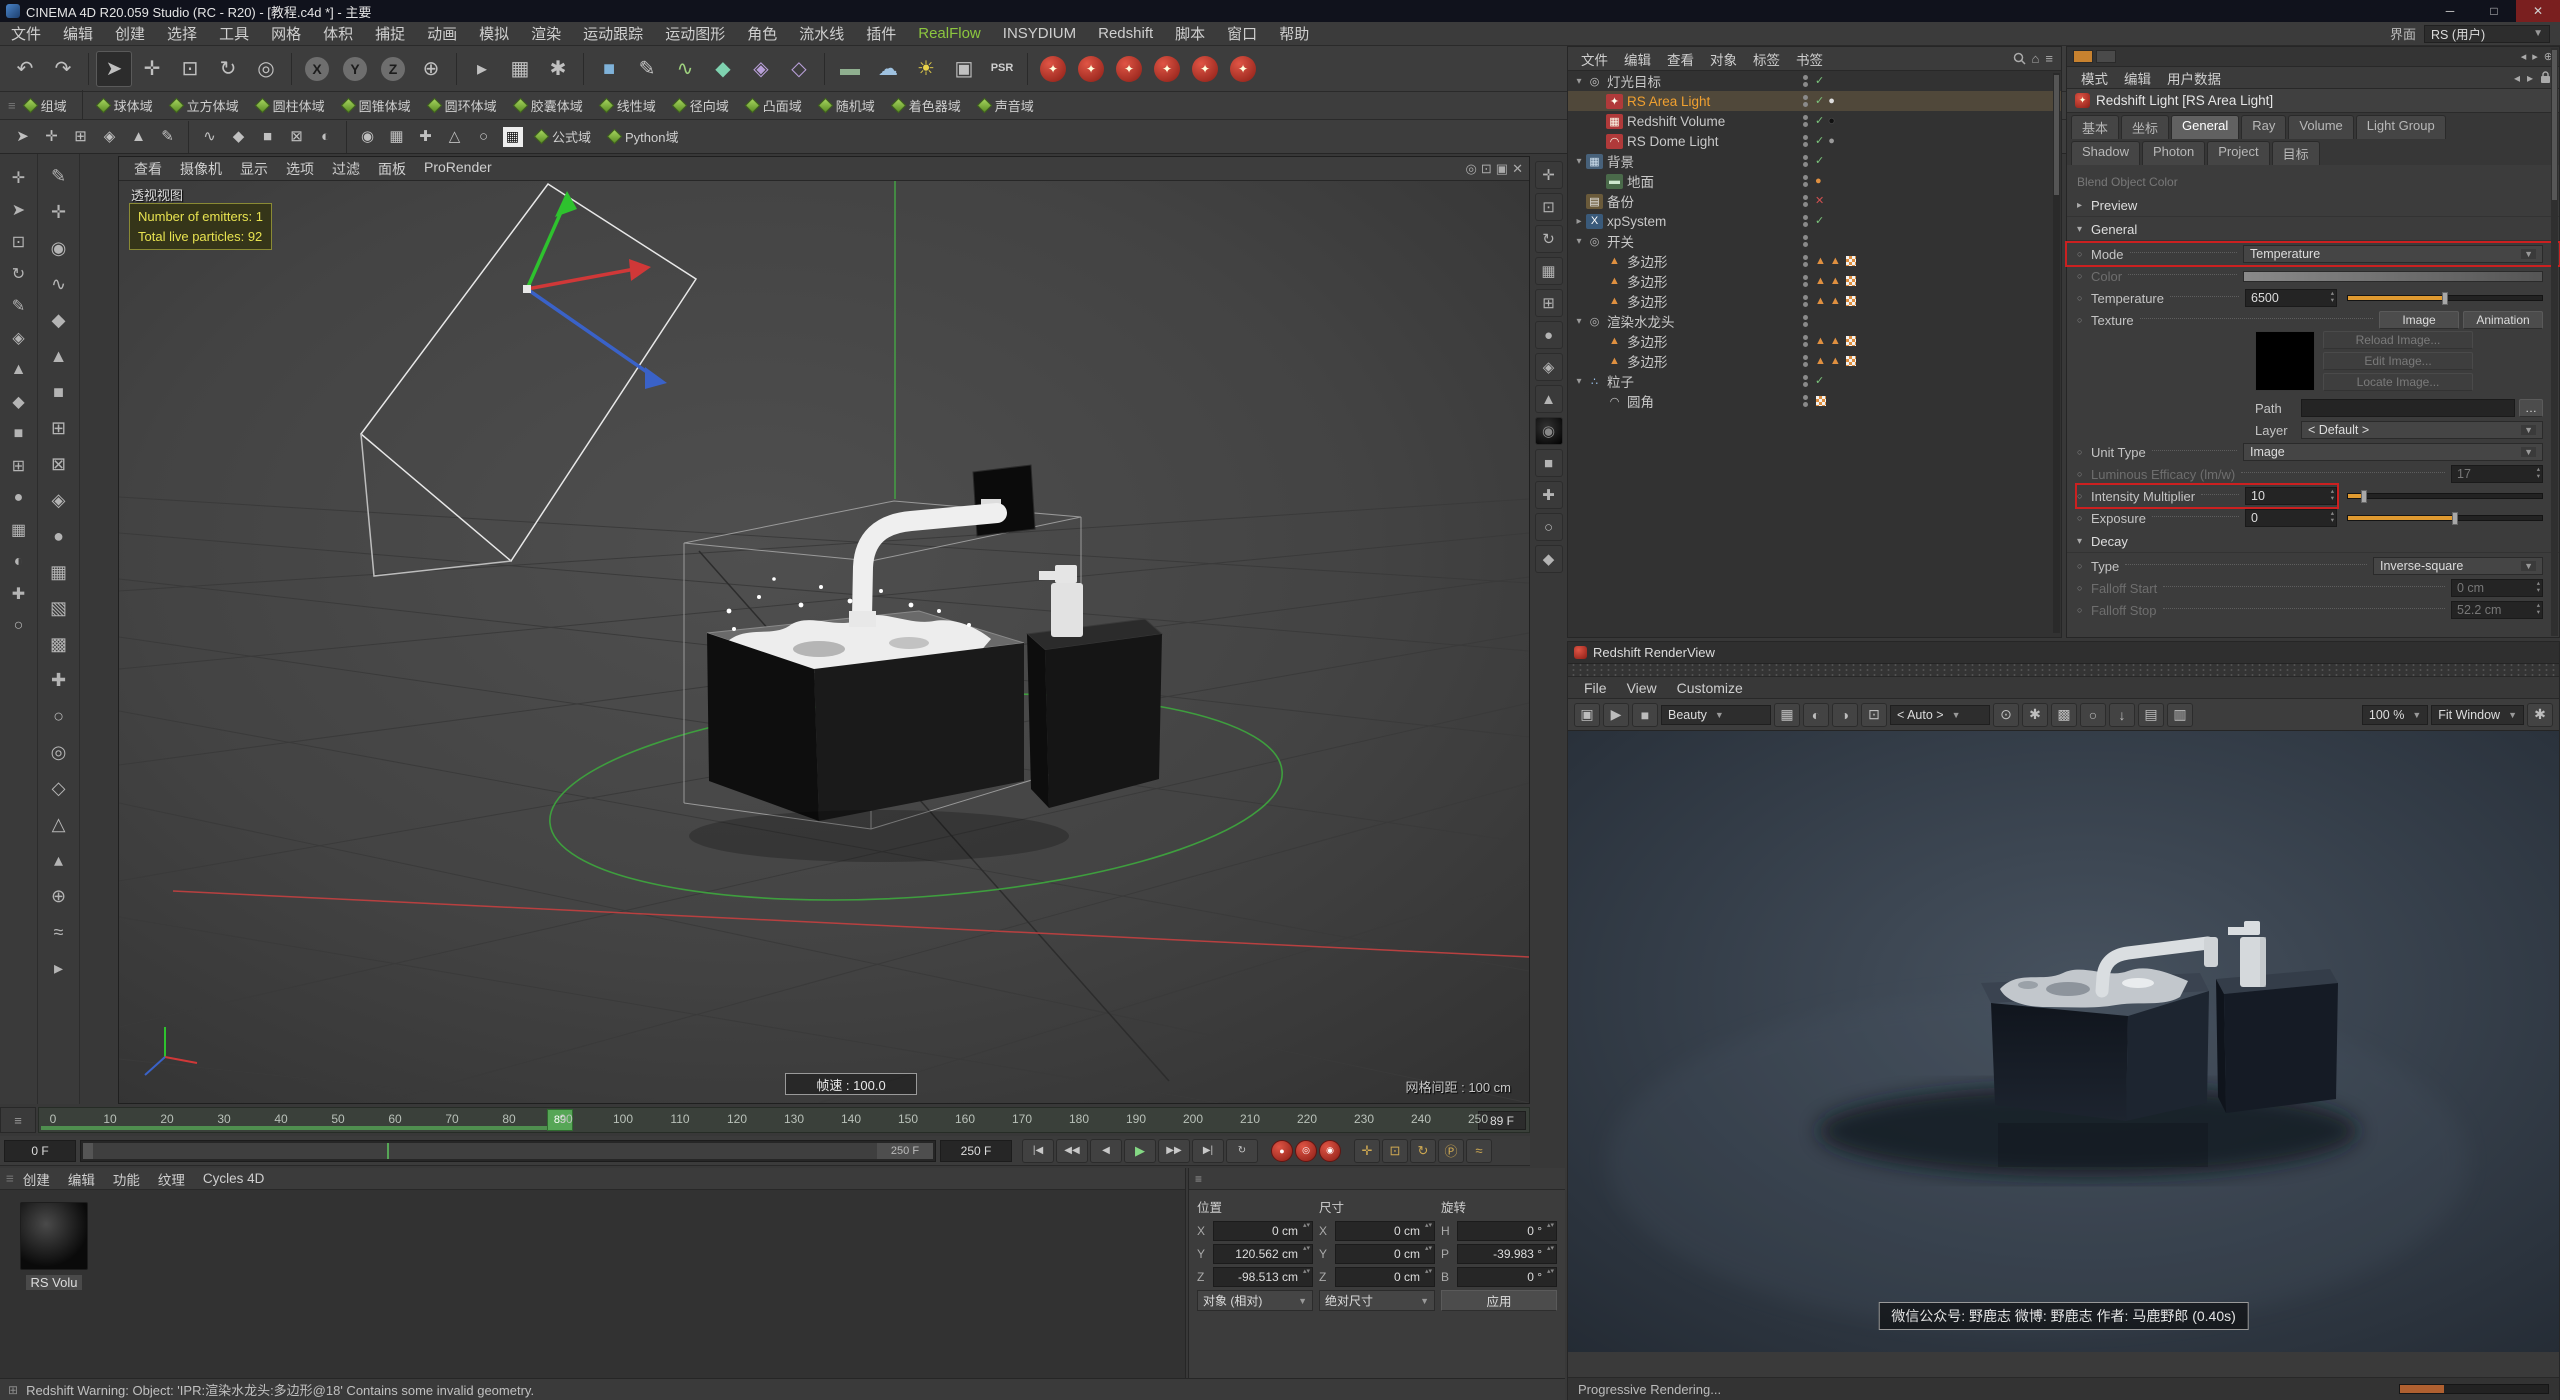  What do you see at coordinates (1814, 101) in the screenshot?
I see `object-row-1: ✦ RS Area Light ✓ ●` at bounding box center [1814, 101].